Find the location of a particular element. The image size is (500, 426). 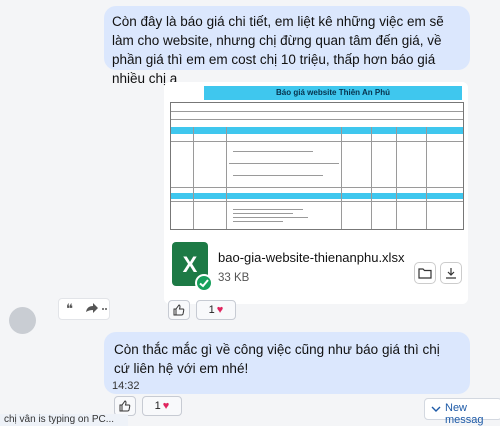

quote-icon: ❝ is located at coordinates (69, 308).